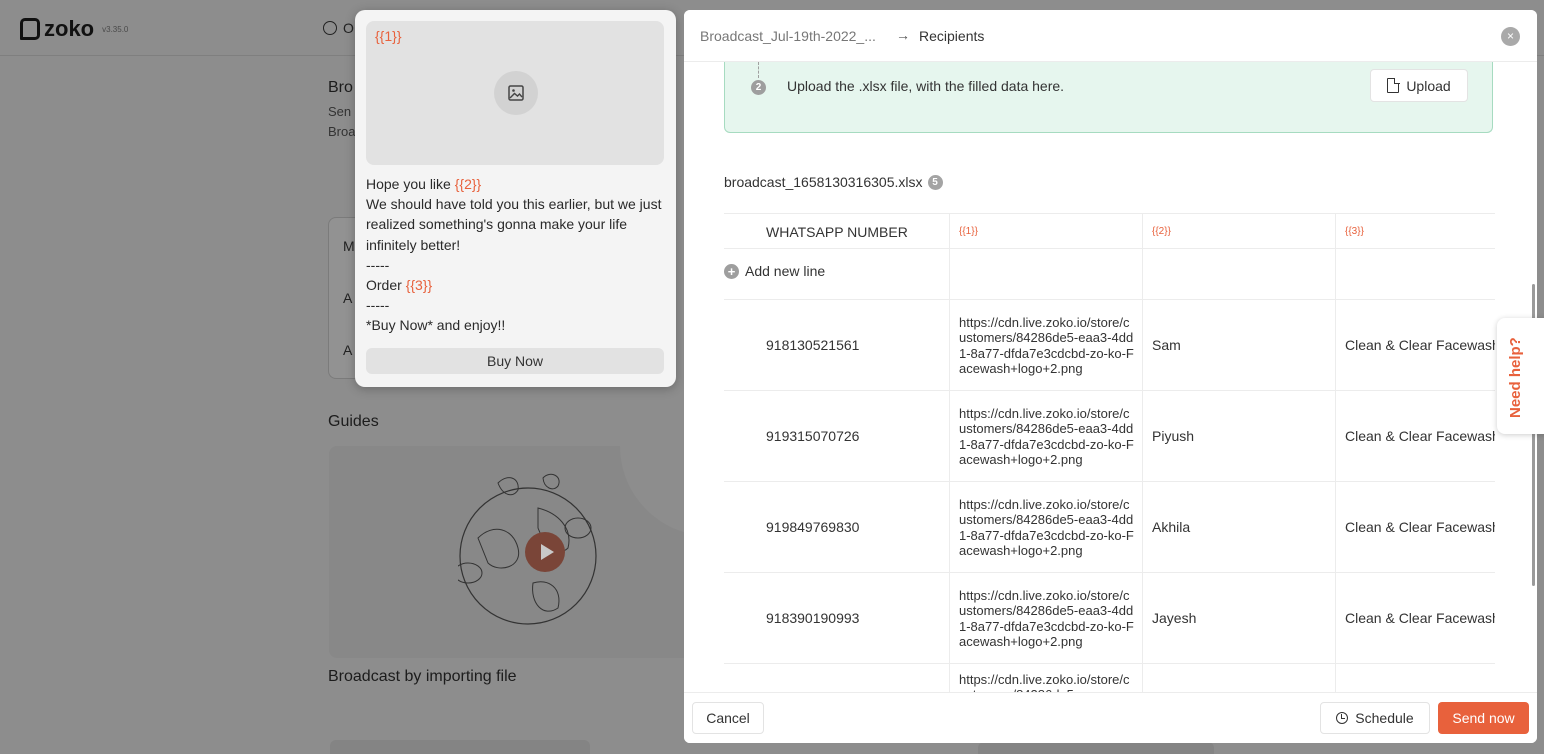 The image size is (1544, 754). Describe the element at coordinates (399, 285) in the screenshot. I see `message-order-line: Order {{3}}` at that location.